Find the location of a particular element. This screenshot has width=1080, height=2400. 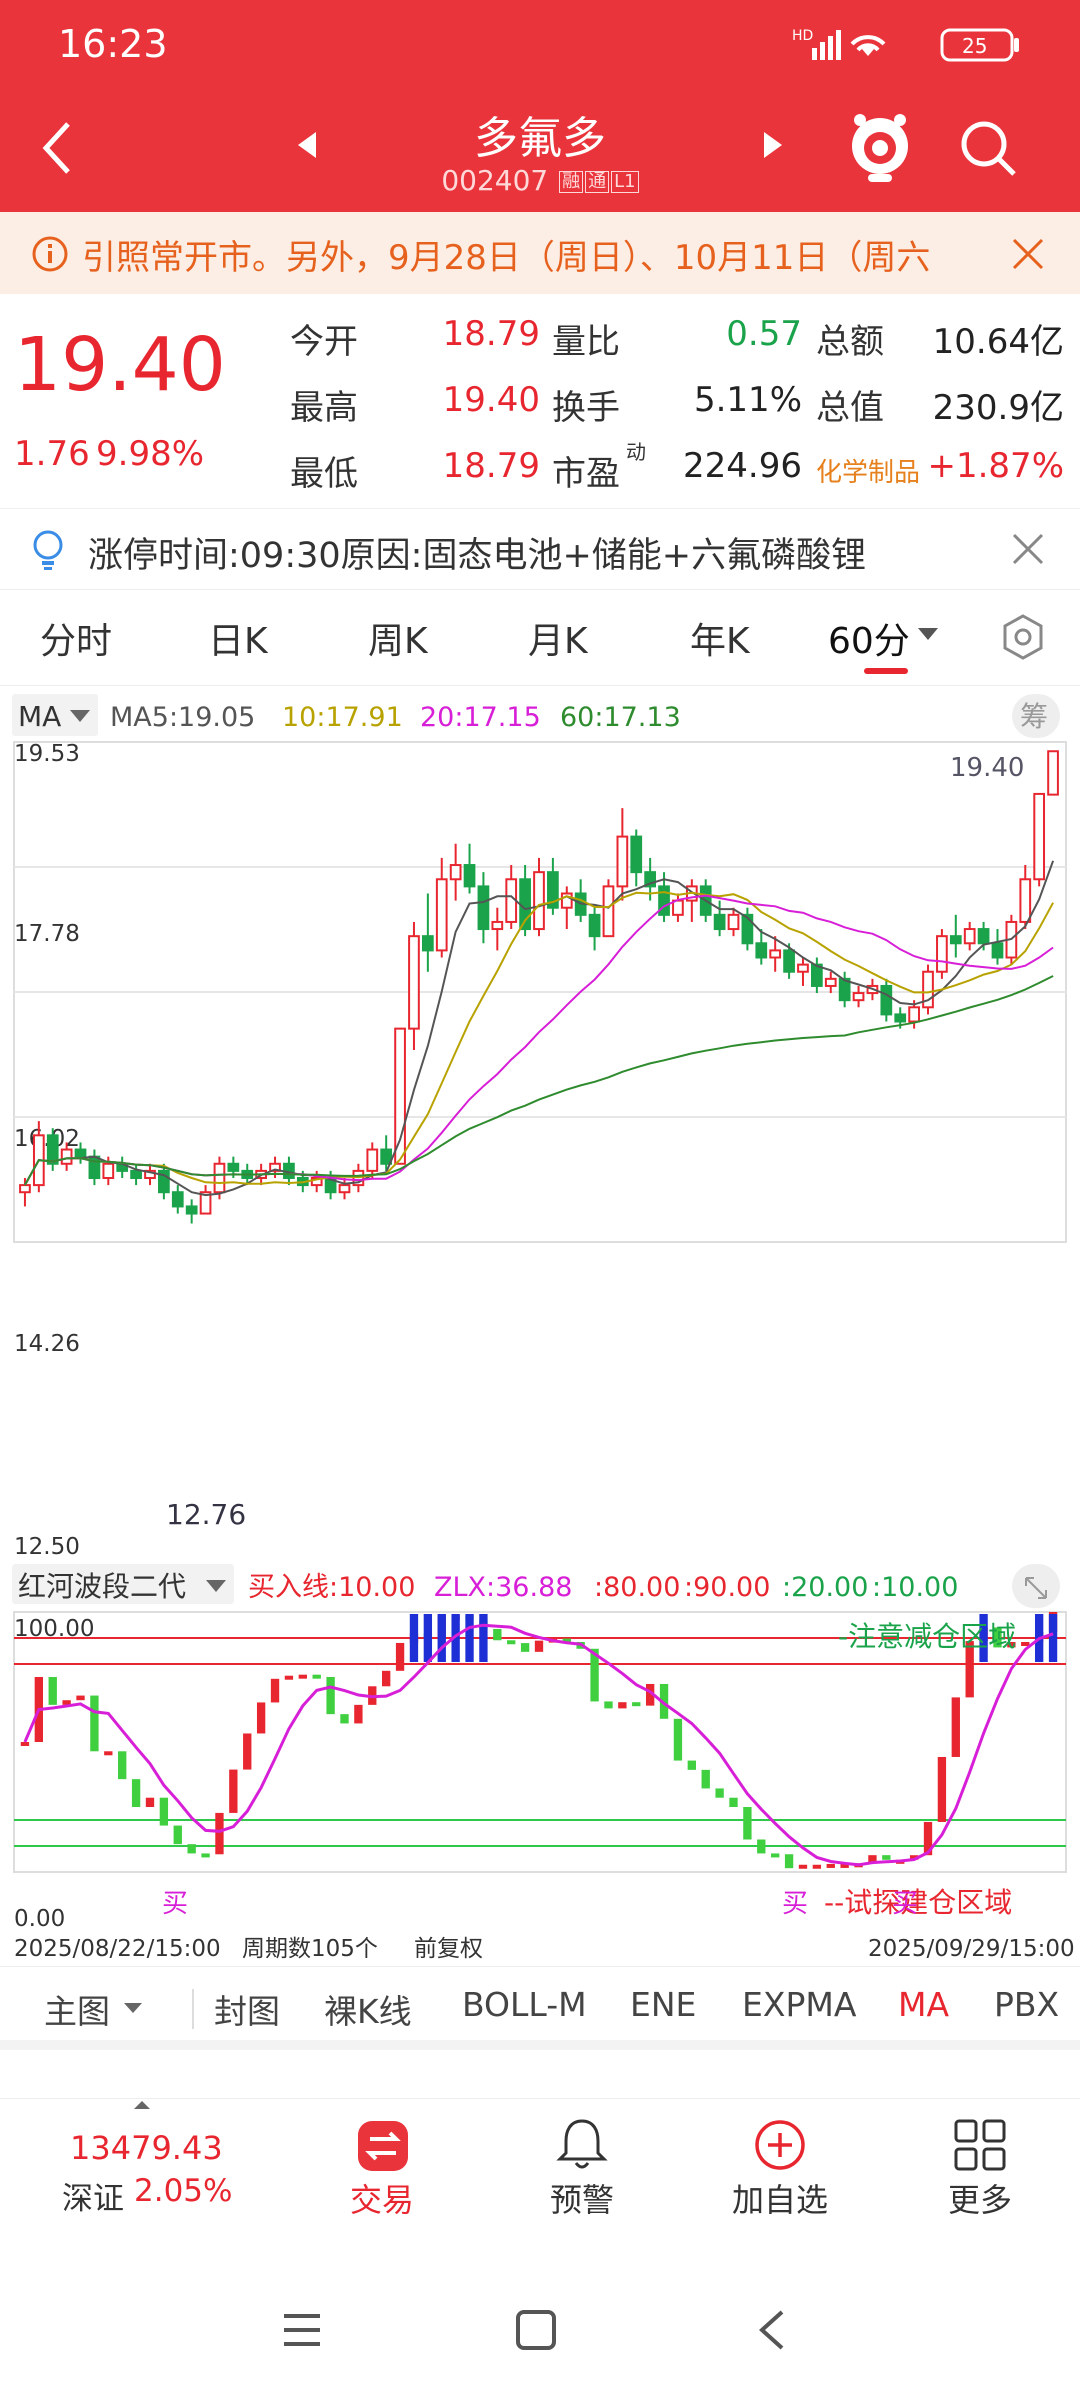

ind-tab-seal: 封图 is located at coordinates (247, 2009).